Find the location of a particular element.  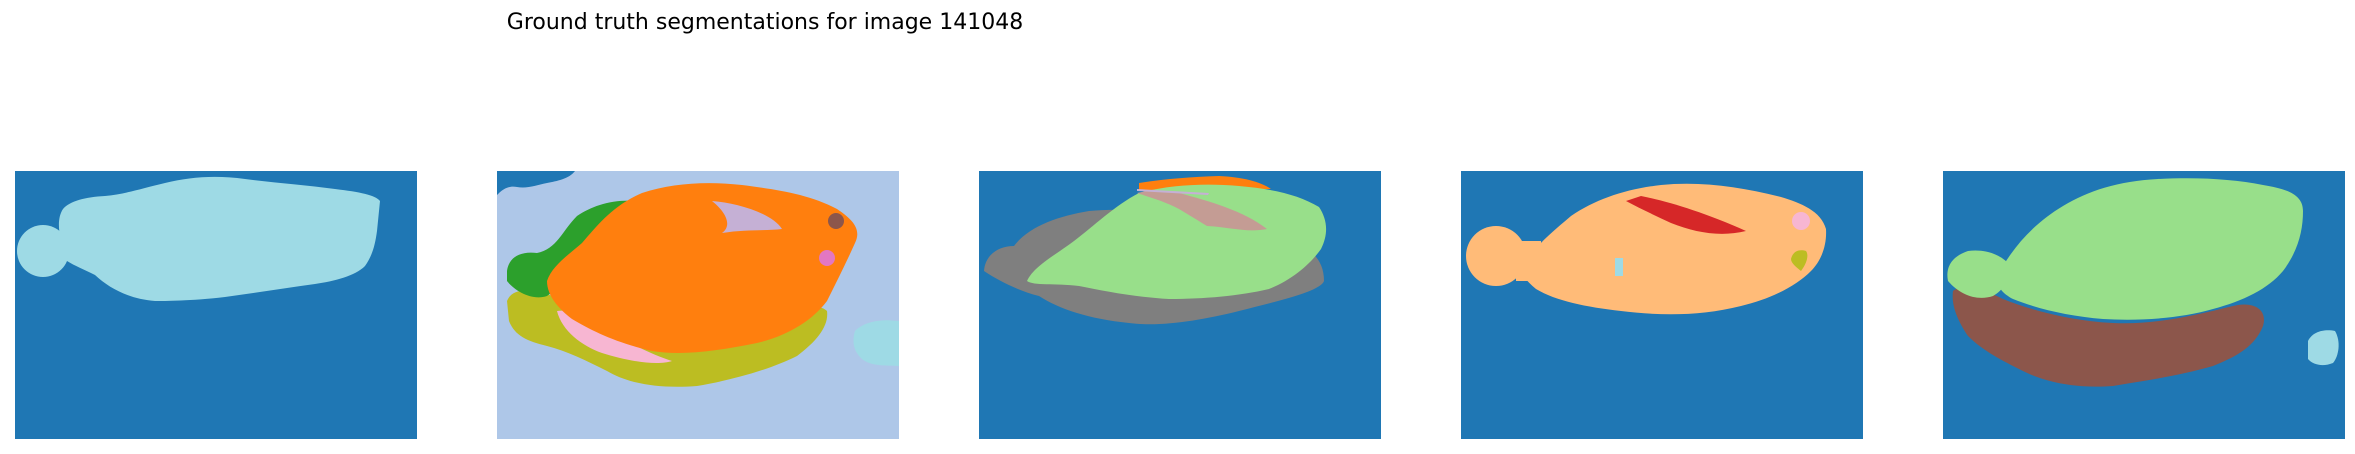

spot-segment is located at coordinates (827, 258).